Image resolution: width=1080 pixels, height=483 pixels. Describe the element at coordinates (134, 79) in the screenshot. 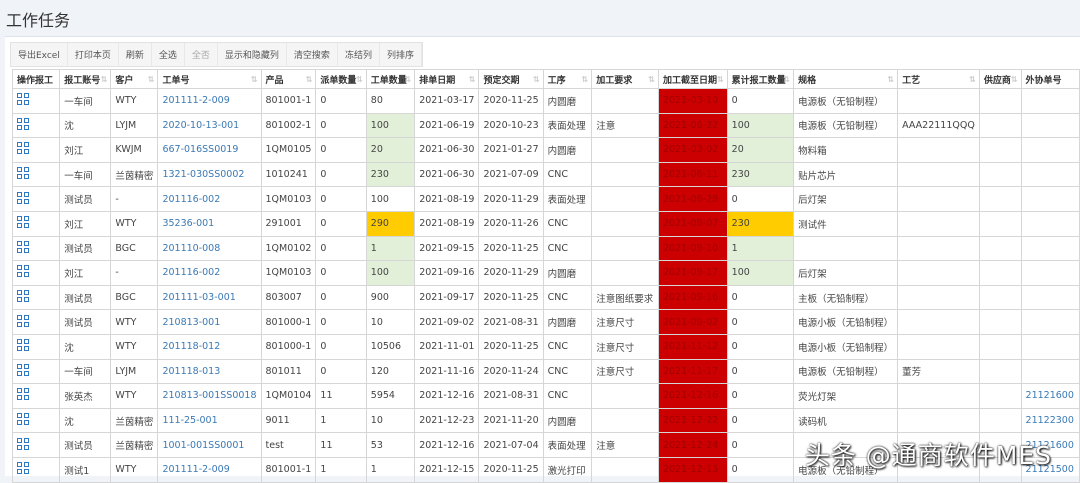

I see `column-header: 客户 ⇅` at that location.